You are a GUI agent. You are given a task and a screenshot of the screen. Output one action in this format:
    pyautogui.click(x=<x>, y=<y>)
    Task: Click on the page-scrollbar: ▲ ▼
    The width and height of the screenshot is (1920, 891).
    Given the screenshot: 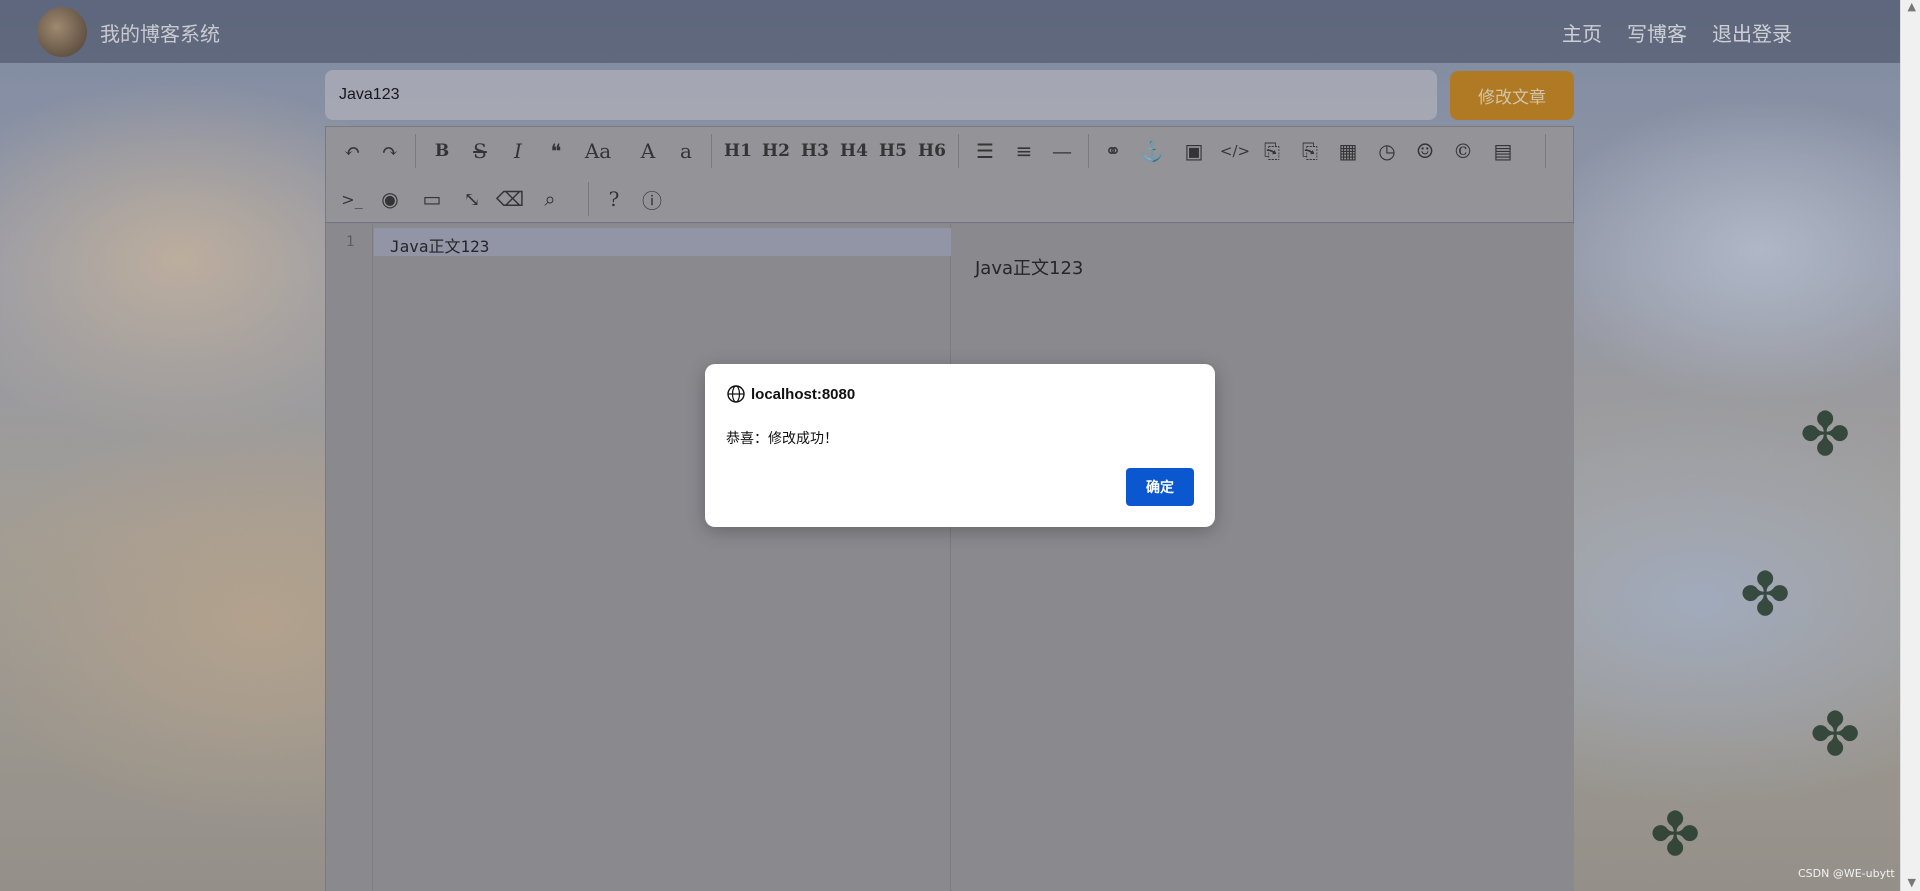 What is the action you would take?
    pyautogui.click(x=1910, y=445)
    